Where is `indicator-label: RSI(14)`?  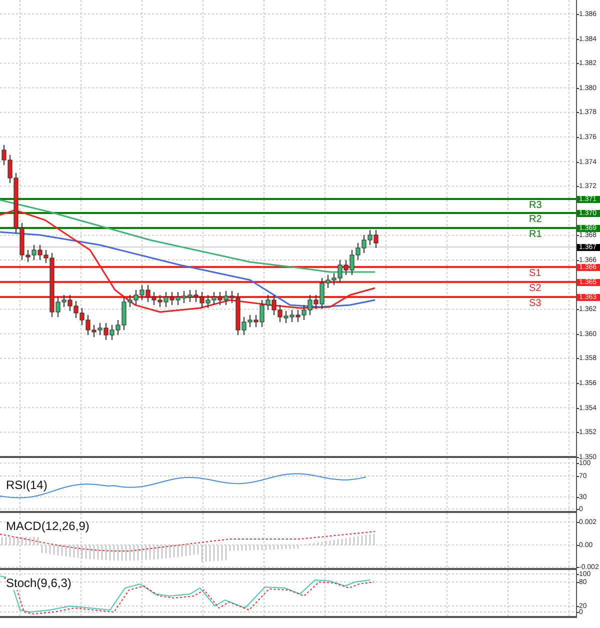
indicator-label: RSI(14) is located at coordinates (27, 485).